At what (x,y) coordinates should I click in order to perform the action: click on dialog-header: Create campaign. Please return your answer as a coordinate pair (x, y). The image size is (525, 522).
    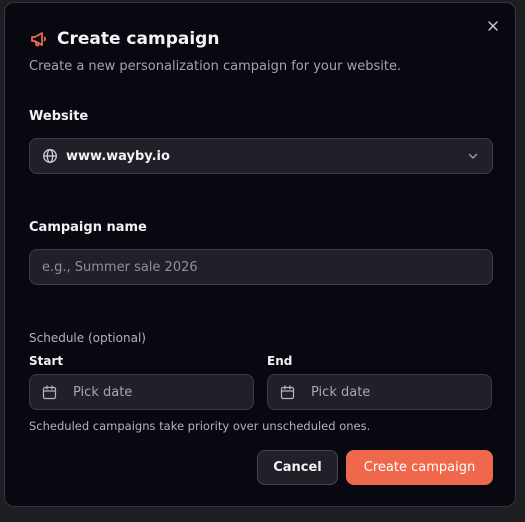
    Looking at the image, I should click on (124, 39).